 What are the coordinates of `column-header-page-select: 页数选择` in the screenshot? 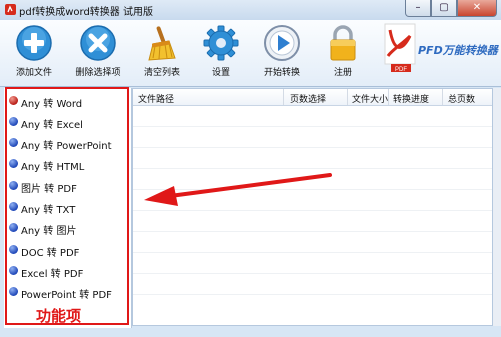 It's located at (308, 98).